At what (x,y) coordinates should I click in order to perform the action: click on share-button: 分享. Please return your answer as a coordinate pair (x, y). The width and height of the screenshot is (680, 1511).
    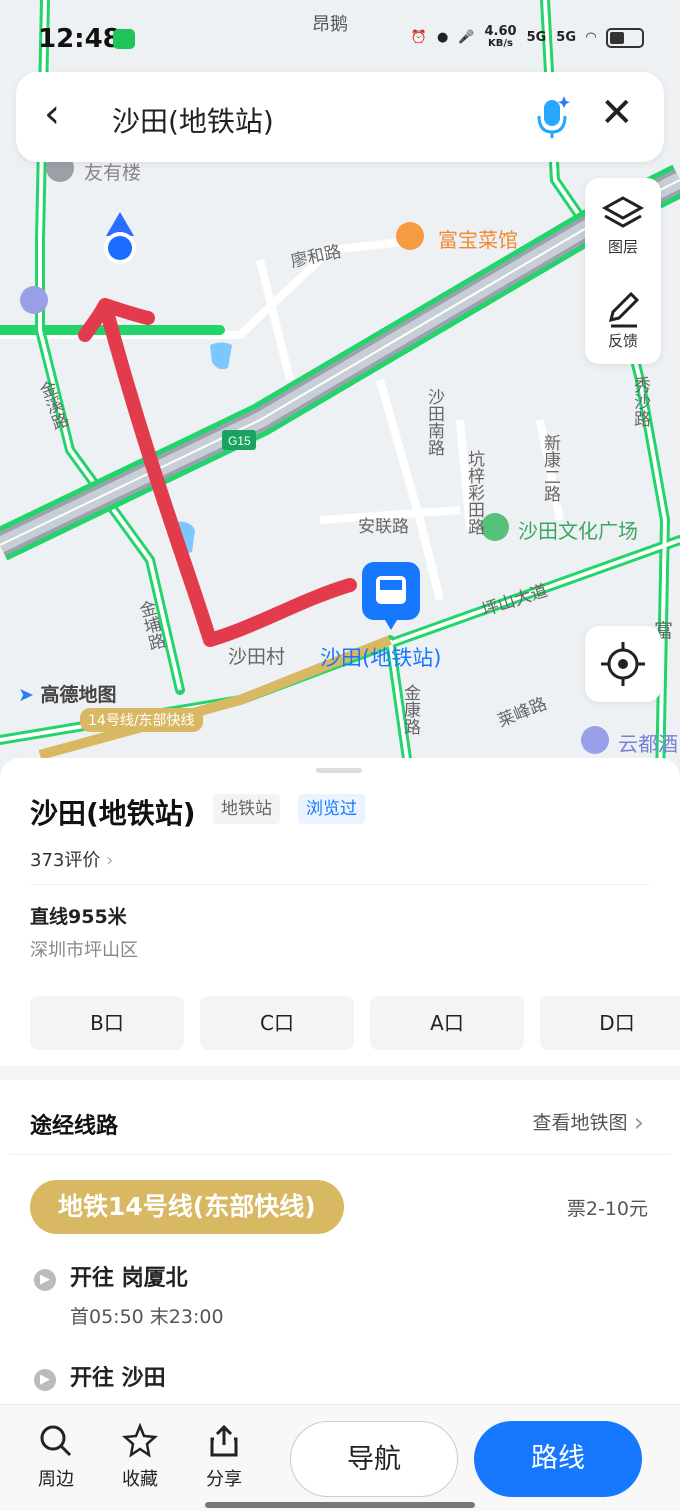
    Looking at the image, I should click on (224, 1457).